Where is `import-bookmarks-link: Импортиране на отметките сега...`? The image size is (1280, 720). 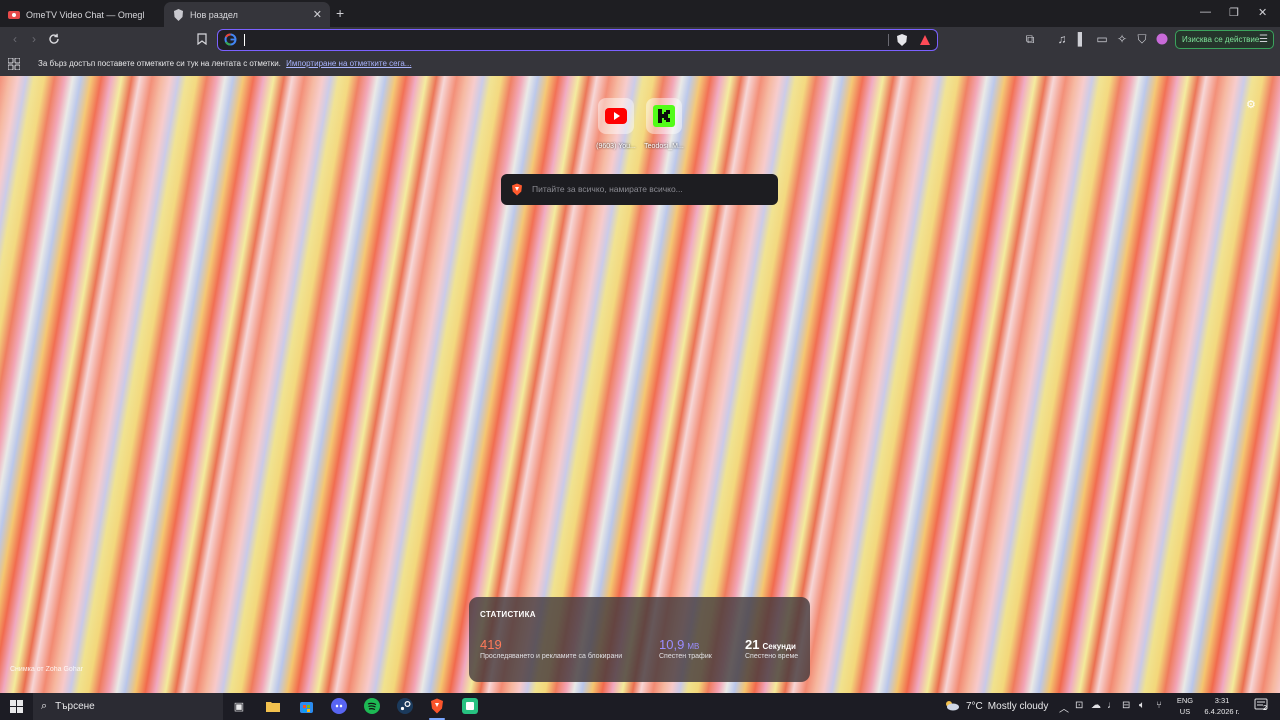
import-bookmarks-link: Импортиране на отметките сега... is located at coordinates (348, 63).